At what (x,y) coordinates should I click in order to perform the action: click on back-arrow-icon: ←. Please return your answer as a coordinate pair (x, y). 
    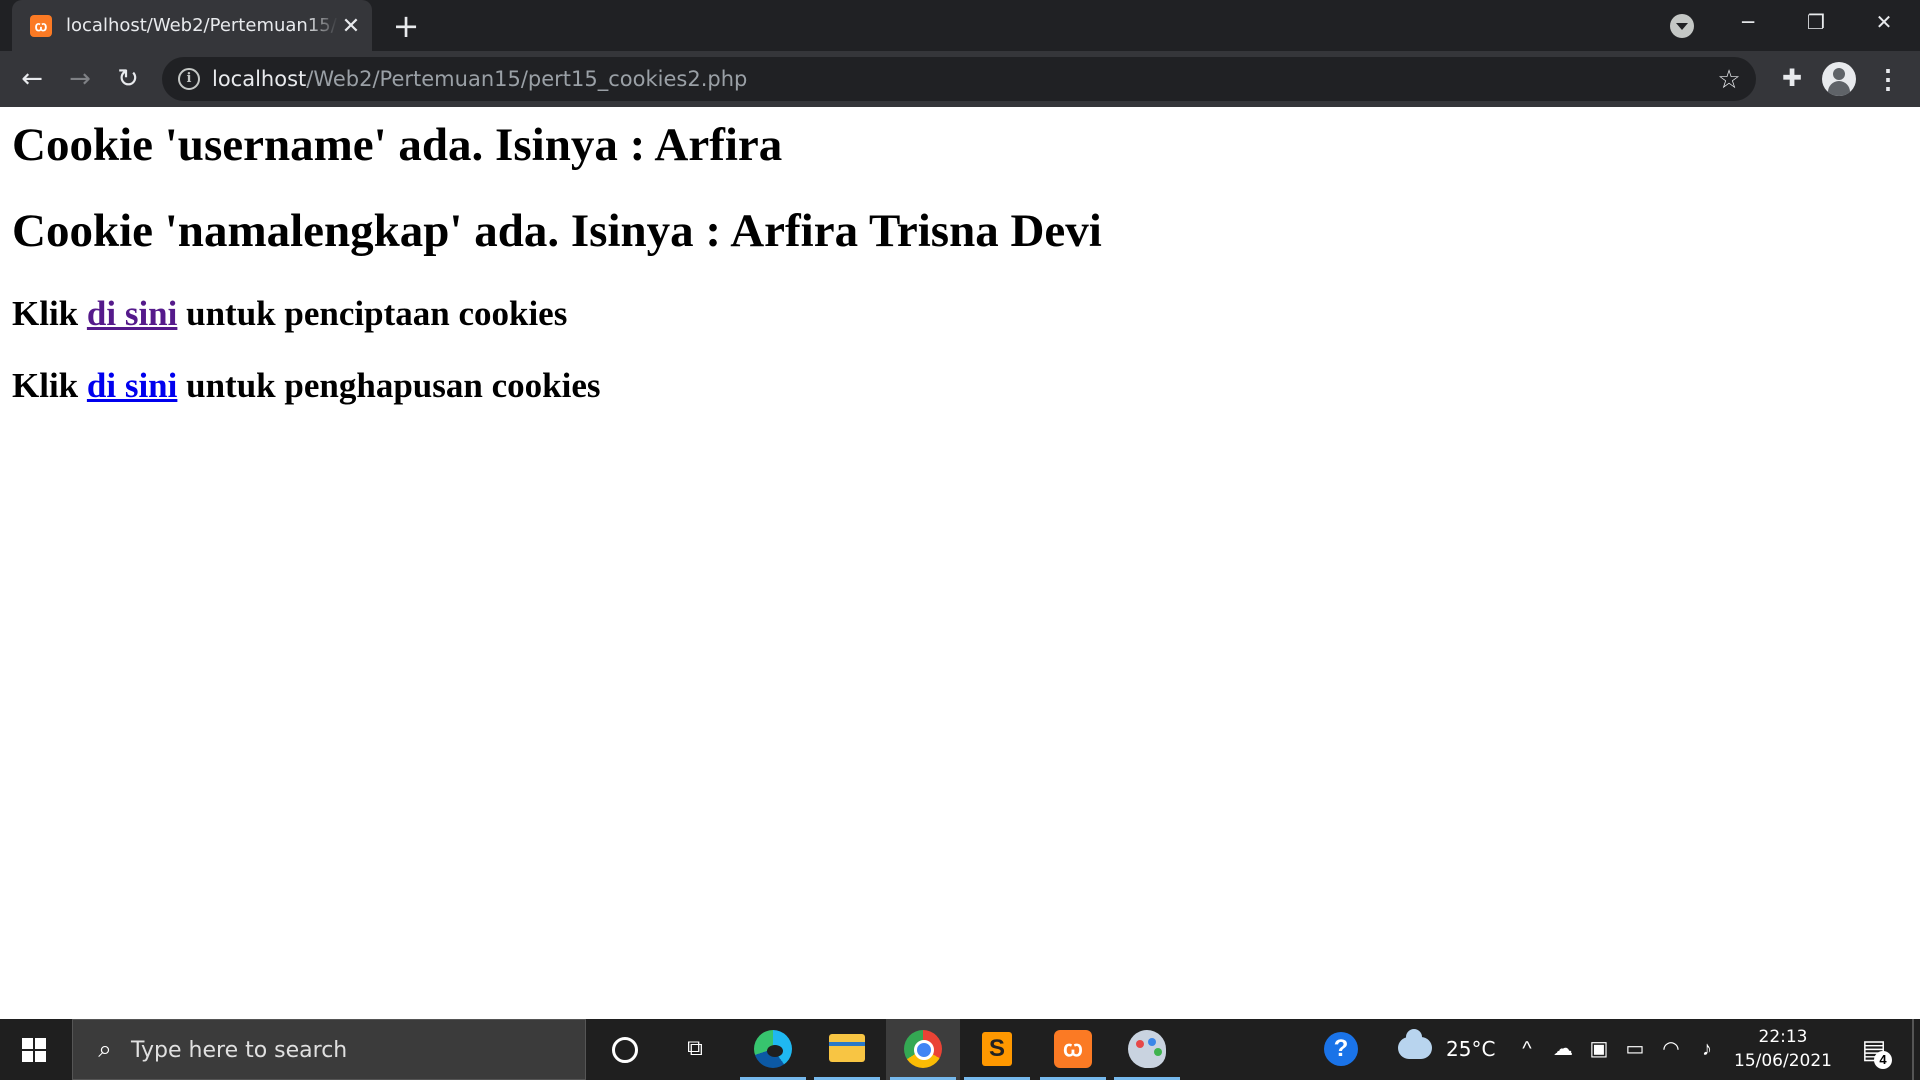
    Looking at the image, I should click on (32, 79).